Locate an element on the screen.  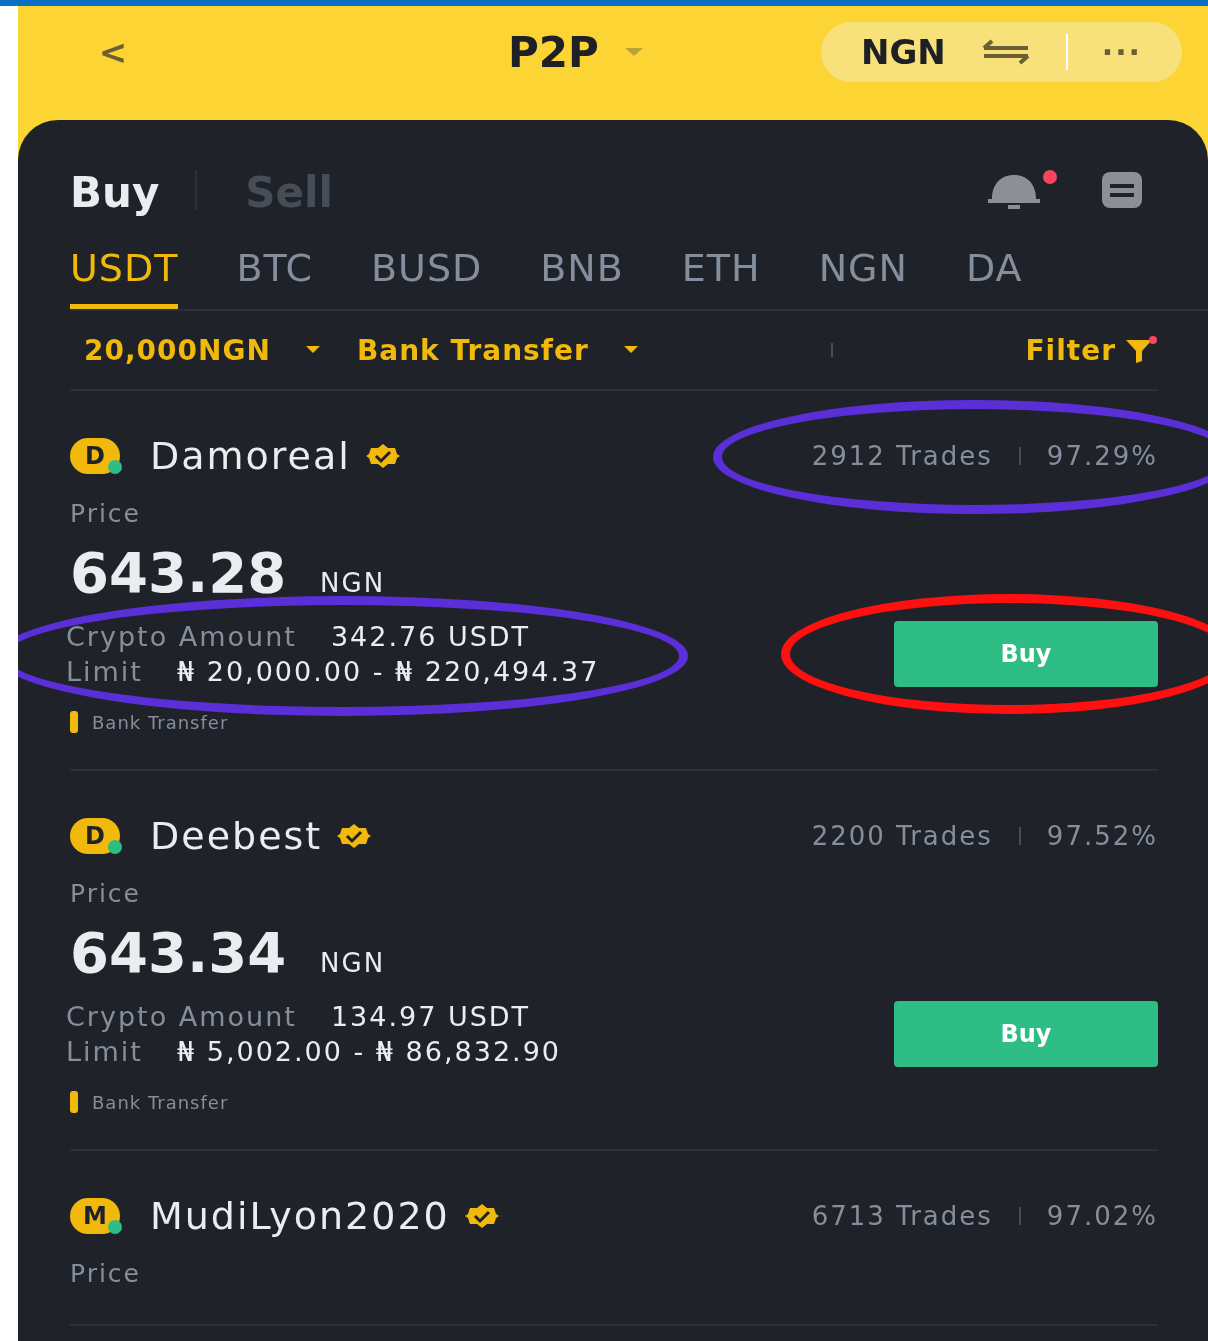
trade-count: 2912 Trades is located at coordinates (902, 456).